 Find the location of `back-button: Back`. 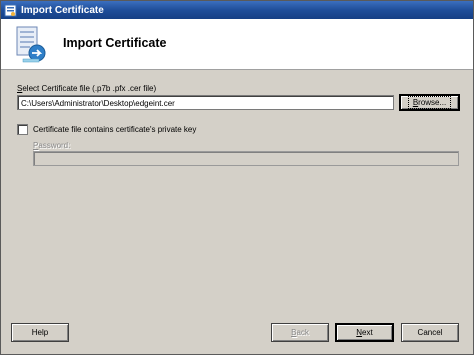

back-button: Back is located at coordinates (300, 332).